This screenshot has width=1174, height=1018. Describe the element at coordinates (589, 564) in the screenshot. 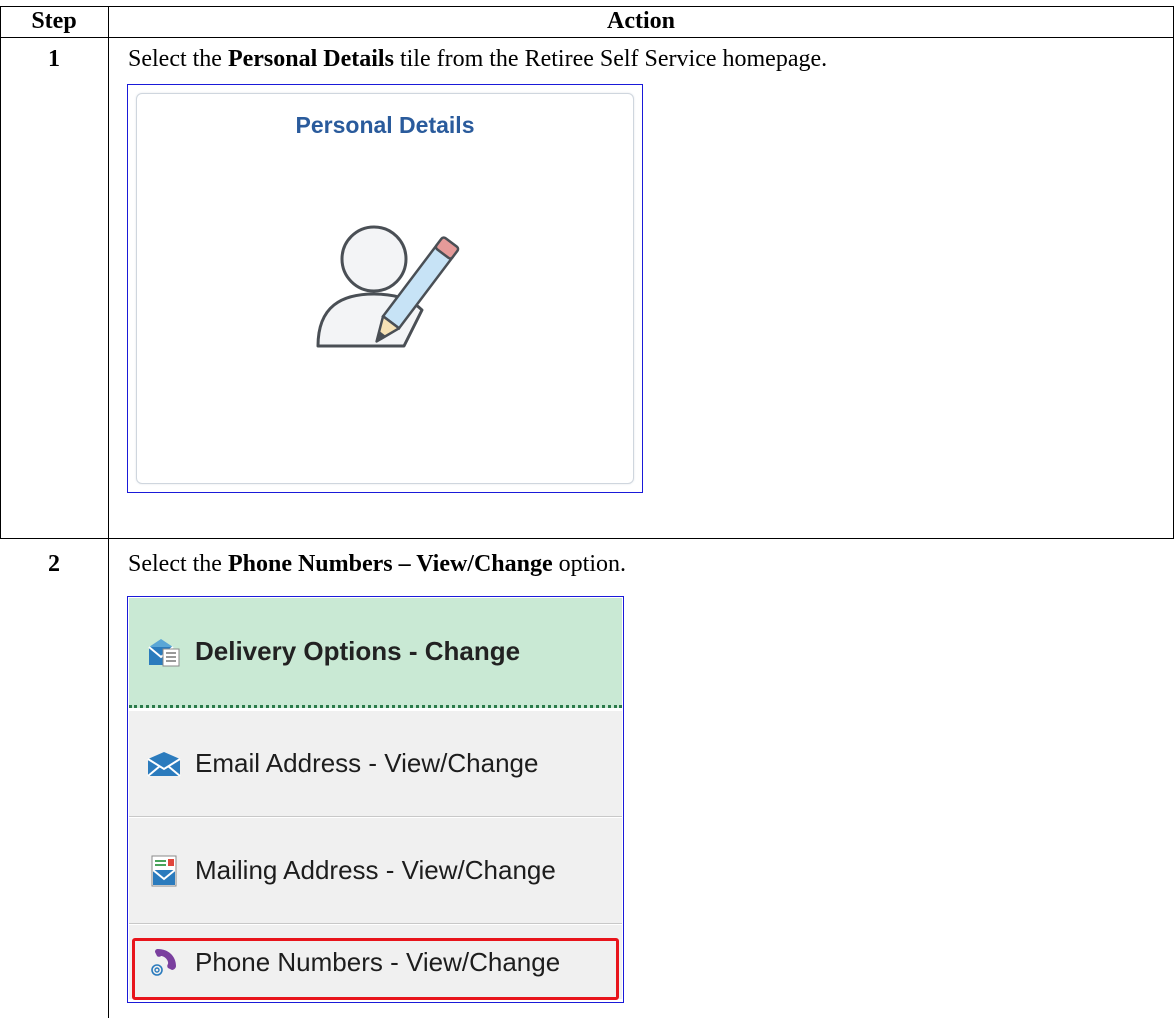

I see `step-2-text-after: option.` at that location.